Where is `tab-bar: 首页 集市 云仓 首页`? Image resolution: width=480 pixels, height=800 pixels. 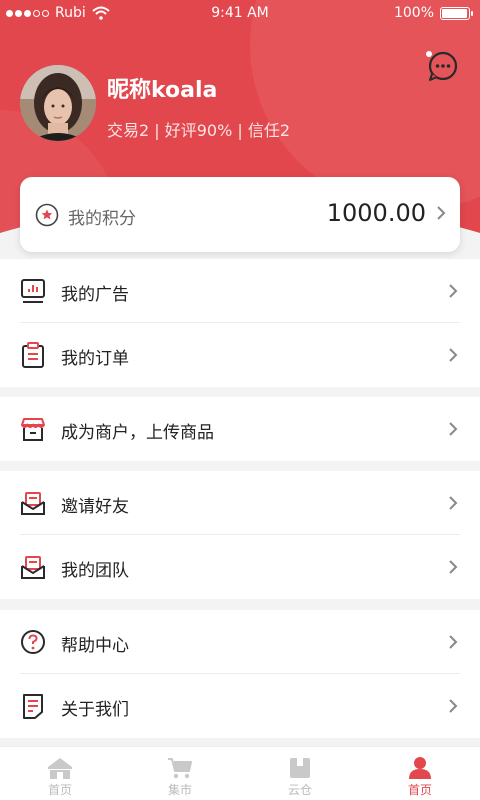 tab-bar: 首页 集市 云仓 首页 is located at coordinates (240, 773).